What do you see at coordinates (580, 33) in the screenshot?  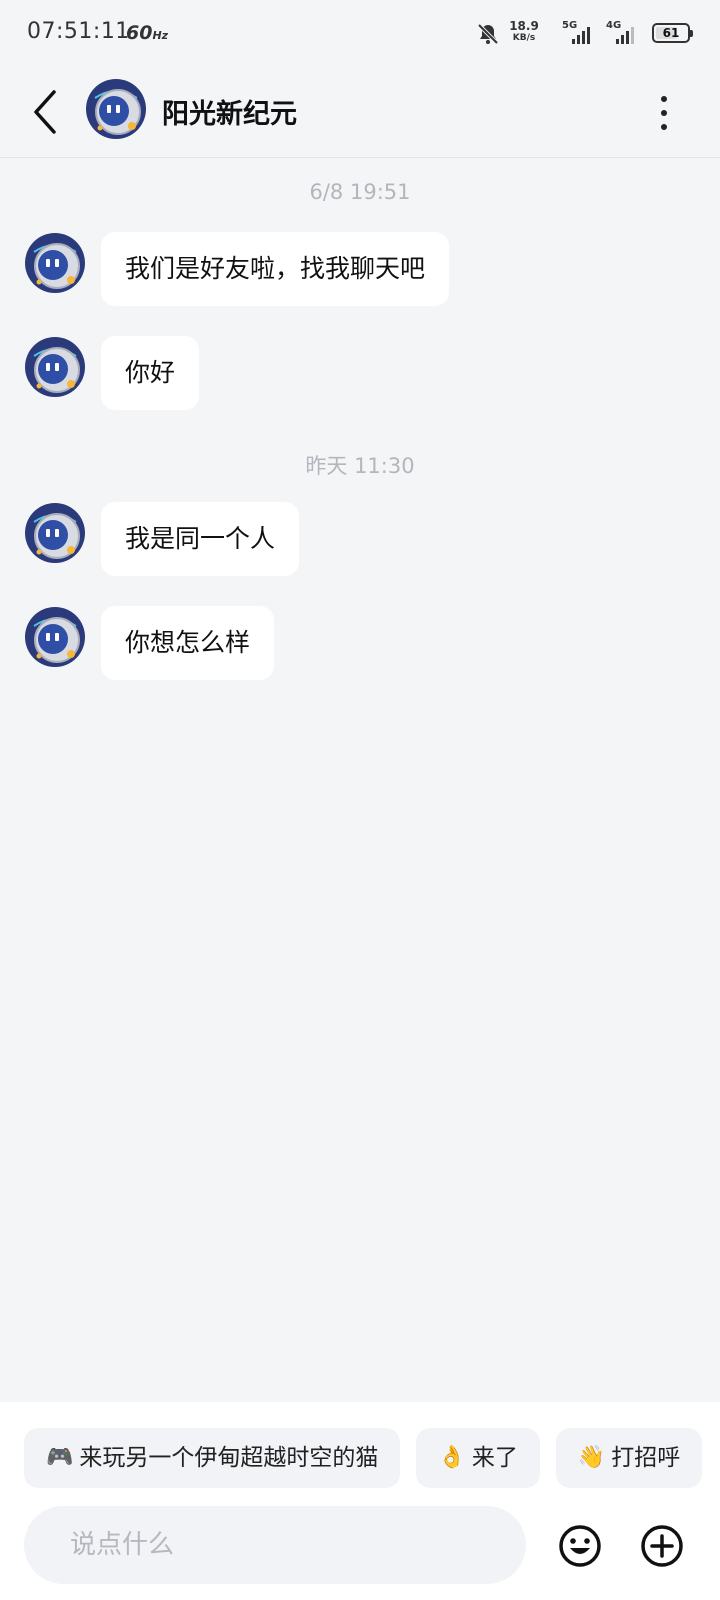 I see `signal-5g-icon: 5G` at bounding box center [580, 33].